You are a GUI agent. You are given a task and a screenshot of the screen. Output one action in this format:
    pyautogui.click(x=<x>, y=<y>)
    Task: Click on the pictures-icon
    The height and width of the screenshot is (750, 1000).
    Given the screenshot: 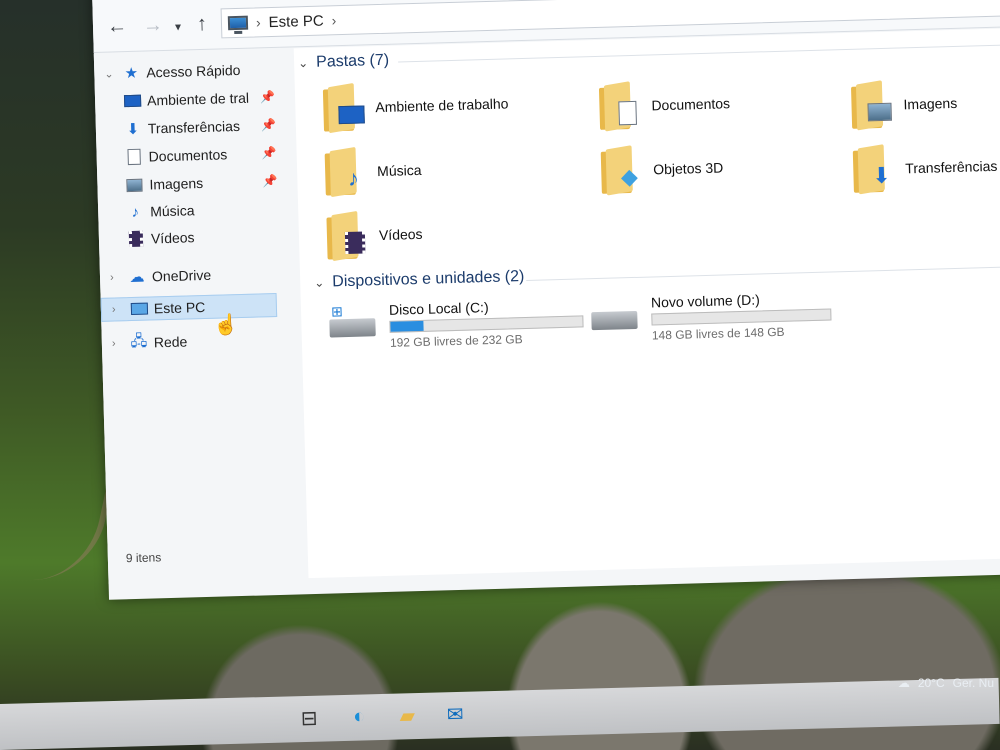 What is the action you would take?
    pyautogui.click(x=134, y=185)
    